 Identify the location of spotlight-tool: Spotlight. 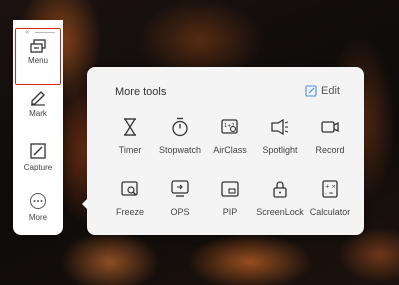
(280, 136).